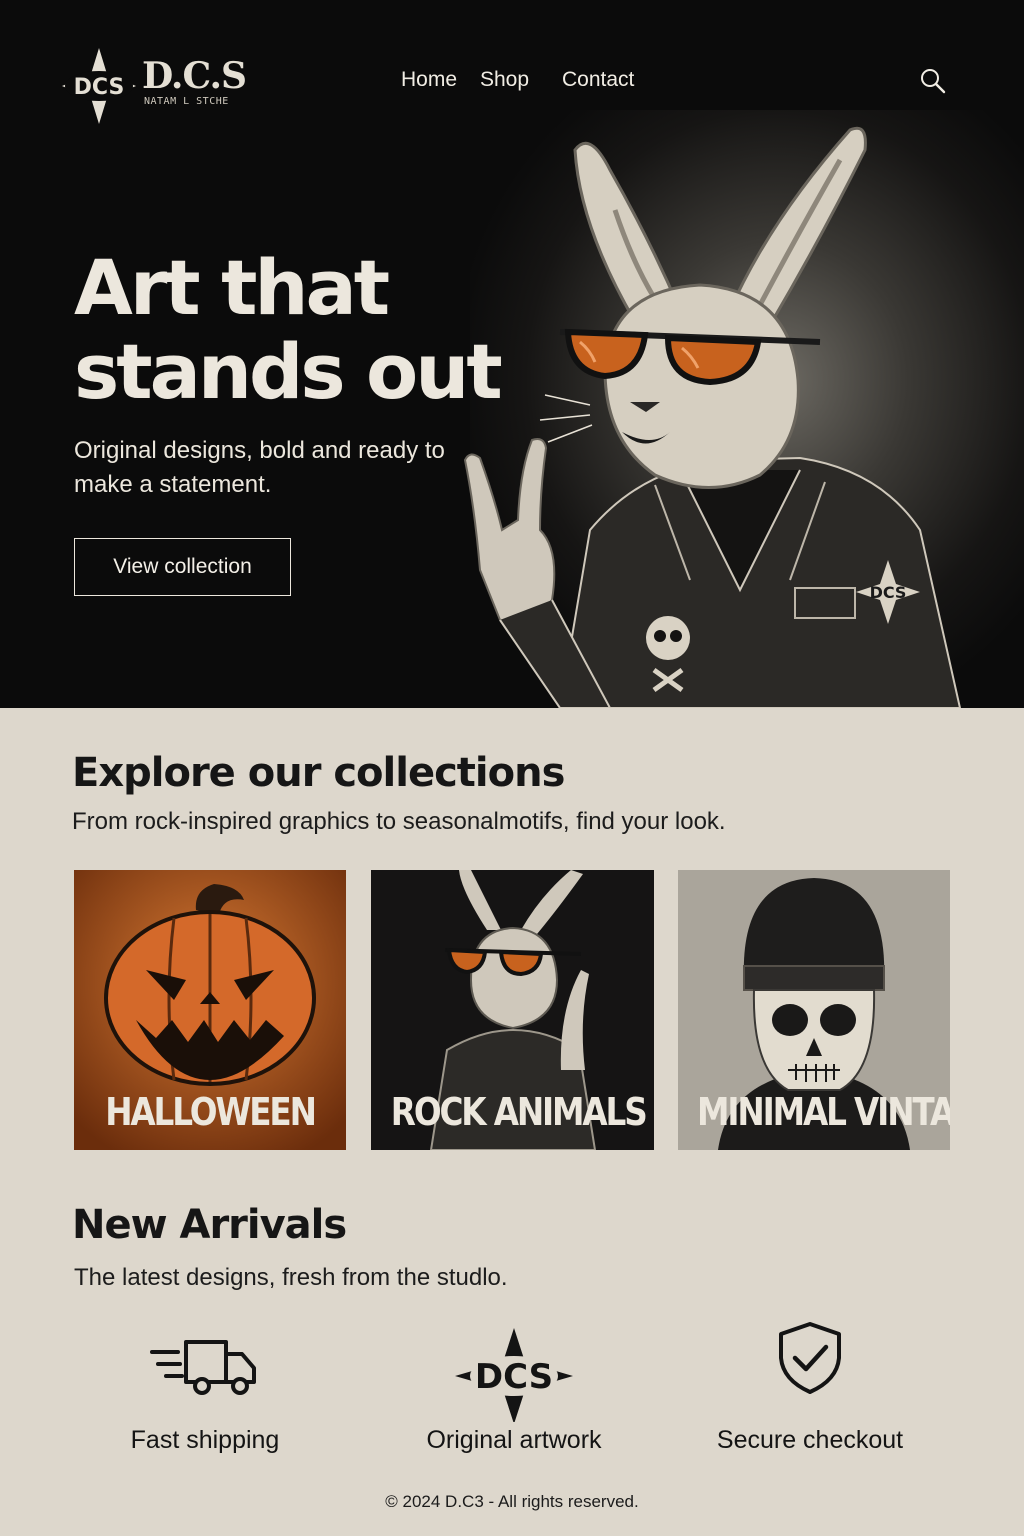  I want to click on collection-card-label: ROCK ANIMALS, so click(519, 1112).